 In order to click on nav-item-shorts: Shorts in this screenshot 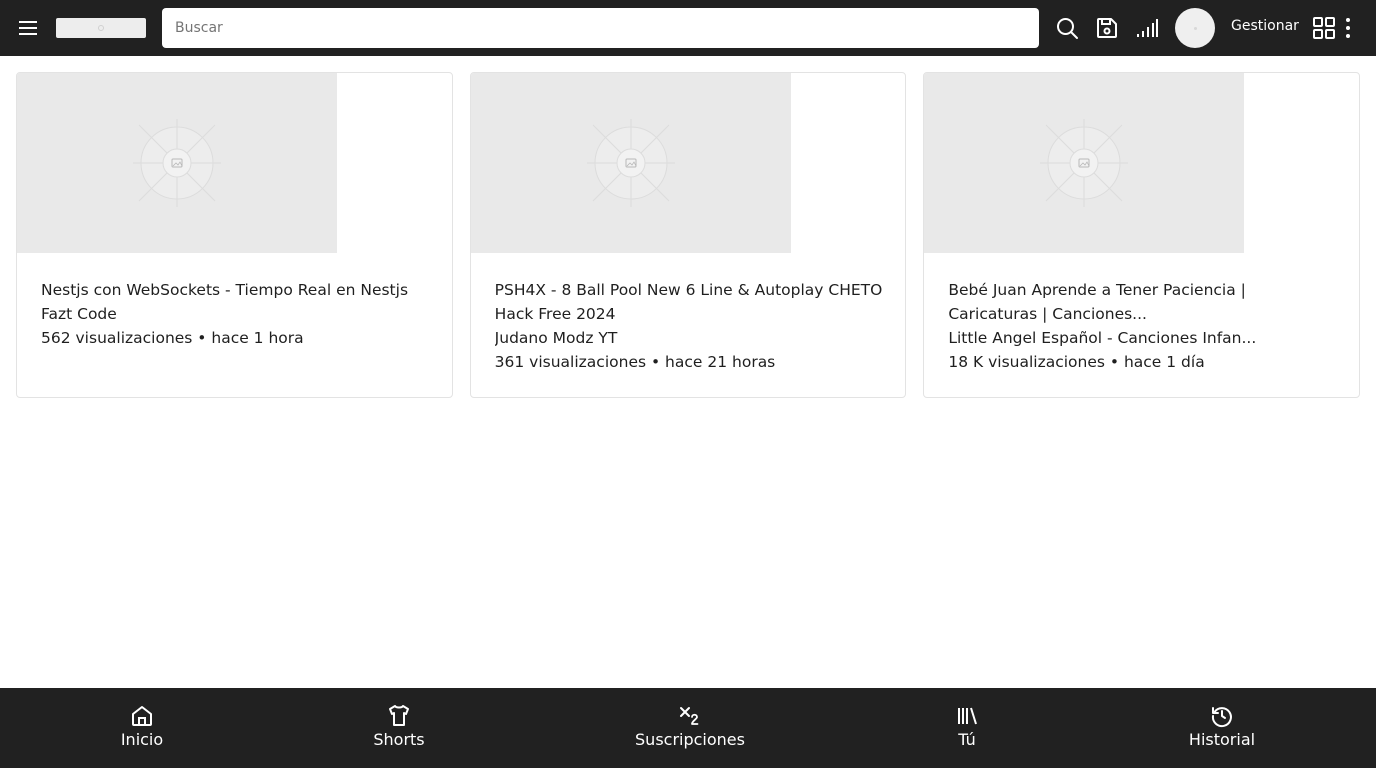, I will do `click(399, 728)`.